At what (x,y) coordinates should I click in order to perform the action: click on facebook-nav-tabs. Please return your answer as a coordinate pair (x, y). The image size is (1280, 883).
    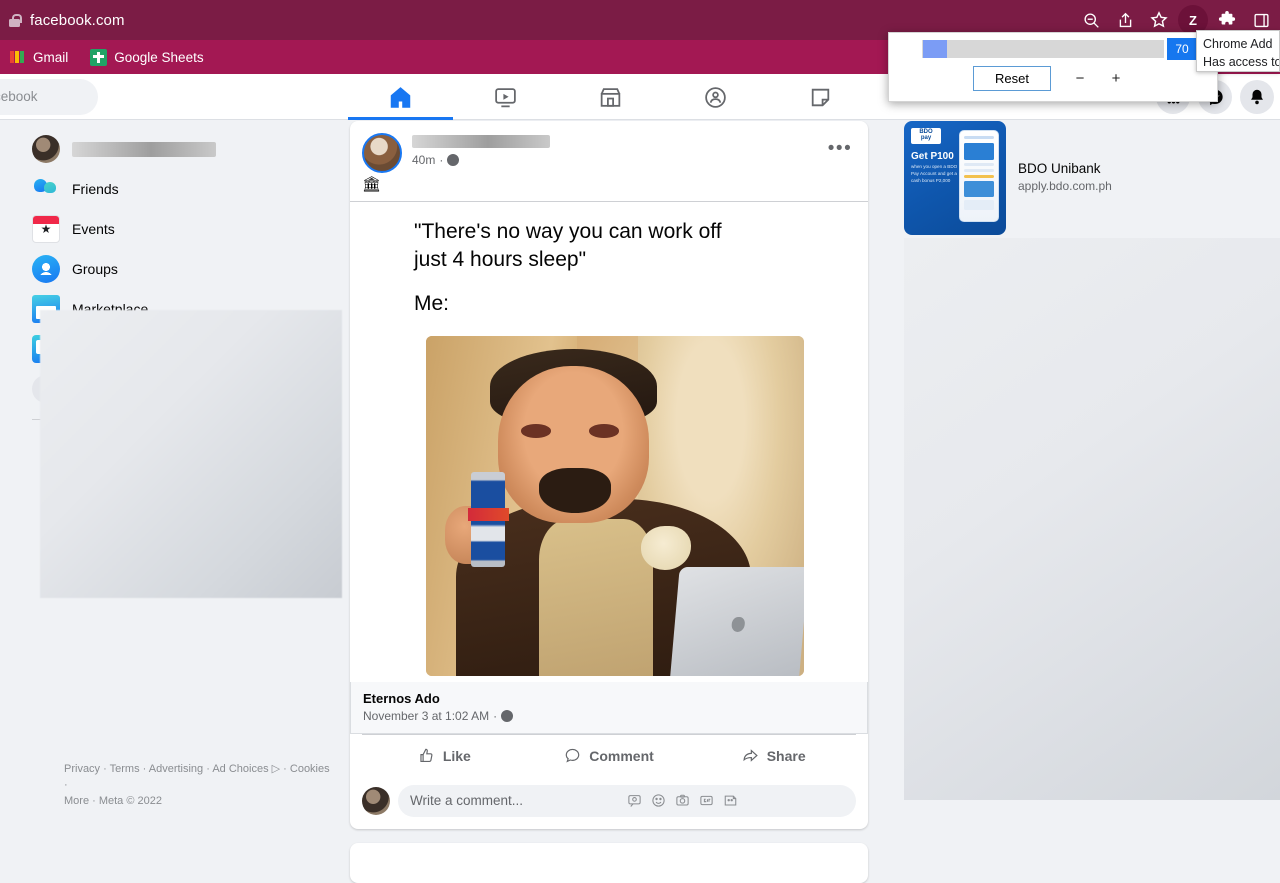
    Looking at the image, I should click on (610, 97).